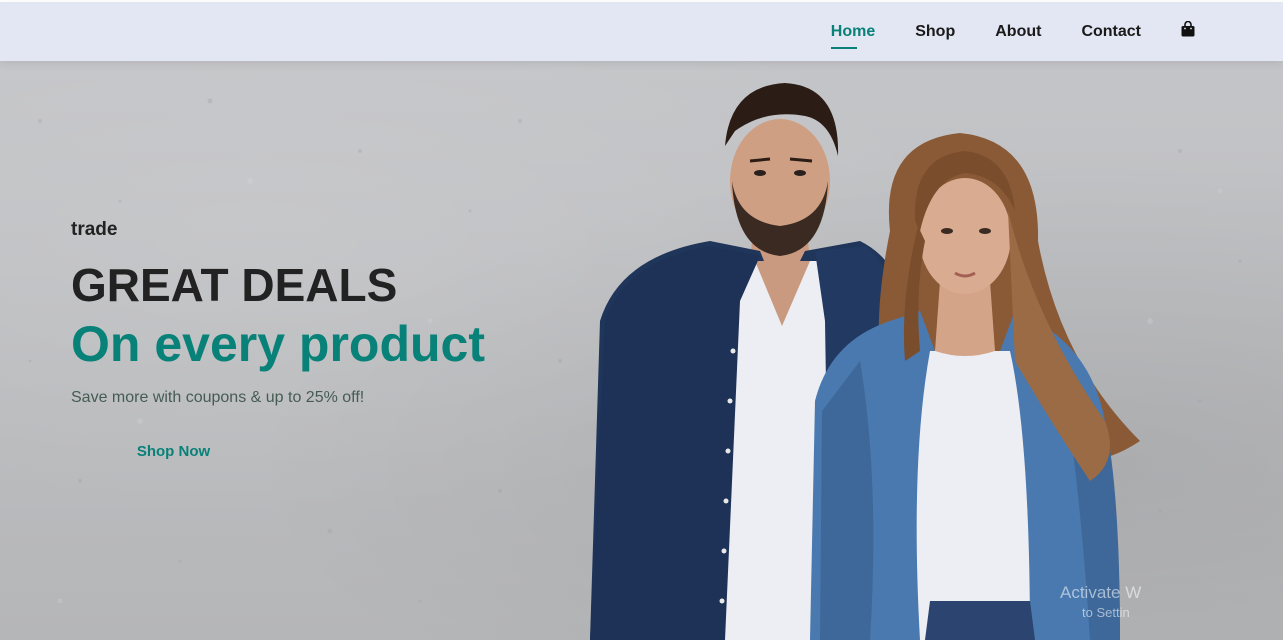 This screenshot has height=640, width=1283. Describe the element at coordinates (1100, 603) in the screenshot. I see `activate-windows-watermark: Activate W to Settin` at that location.